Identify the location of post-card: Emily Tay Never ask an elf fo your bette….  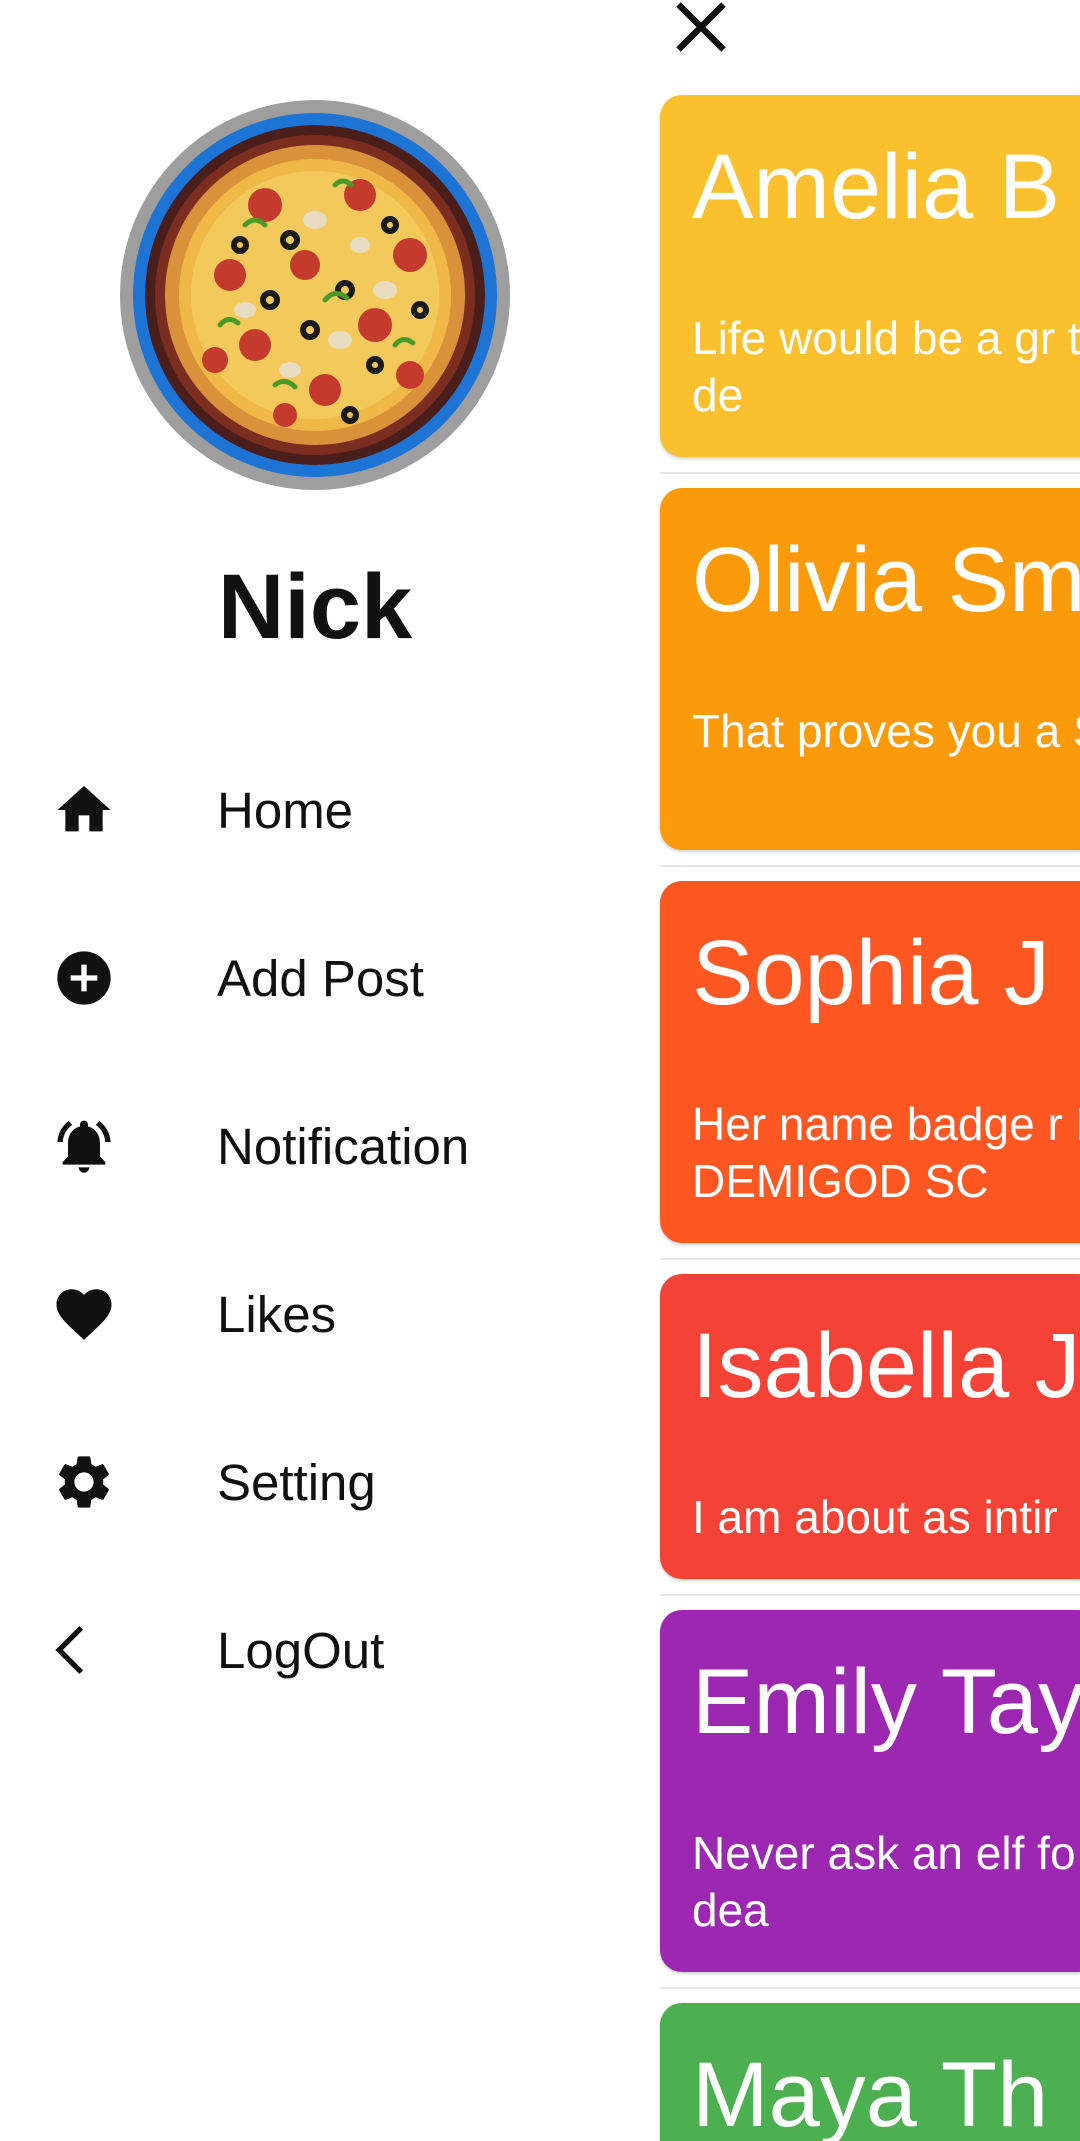
(870, 1791).